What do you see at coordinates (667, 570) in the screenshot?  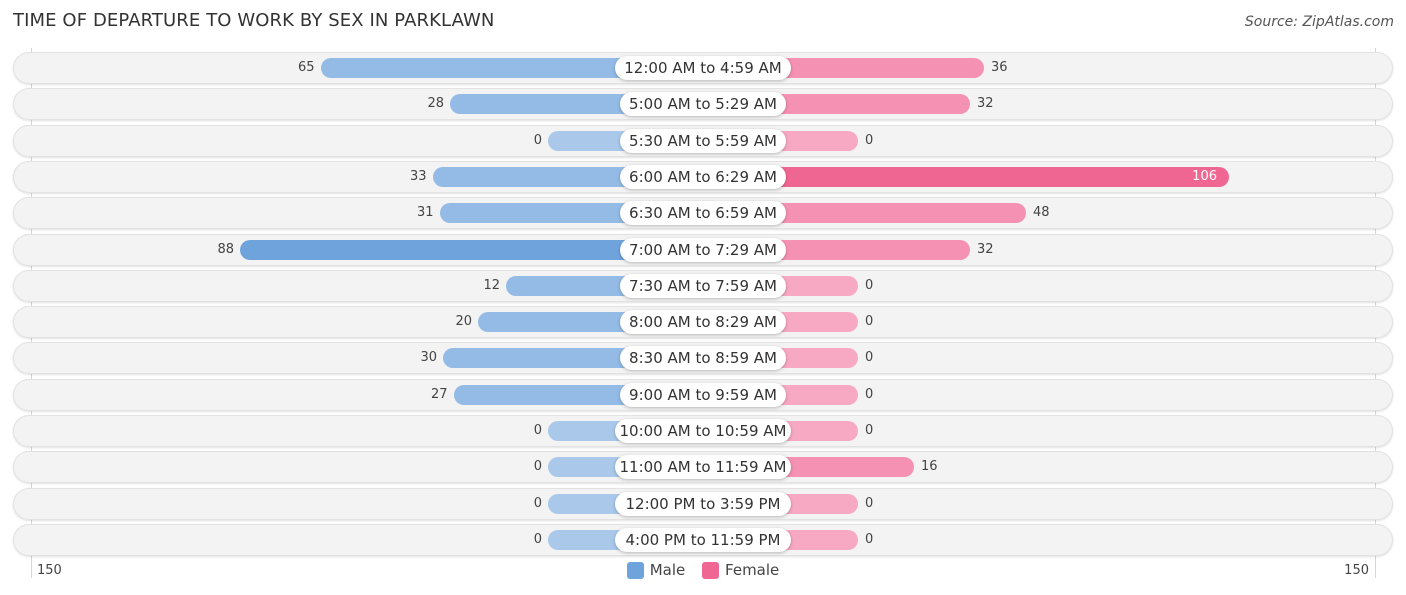 I see `legend-label-male: Male` at bounding box center [667, 570].